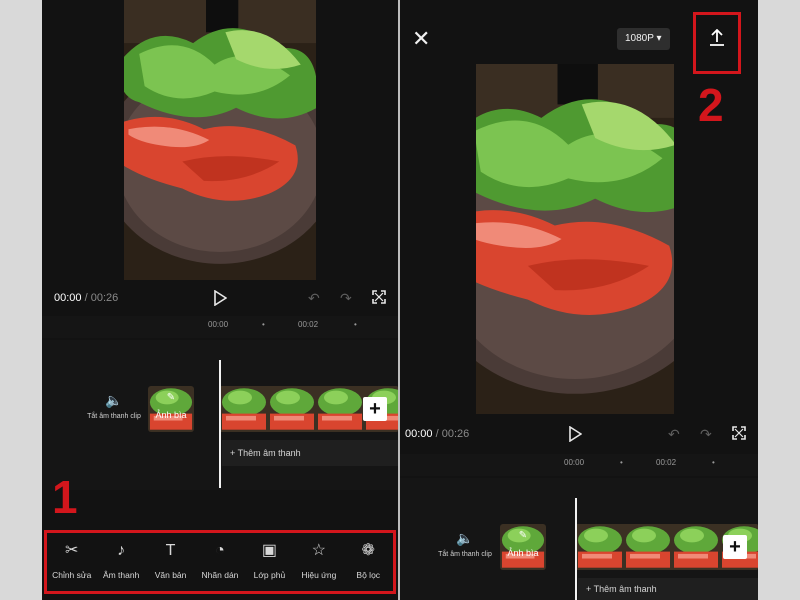  Describe the element at coordinates (269, 550) in the screenshot. I see `overlay-icon: ▣` at that location.